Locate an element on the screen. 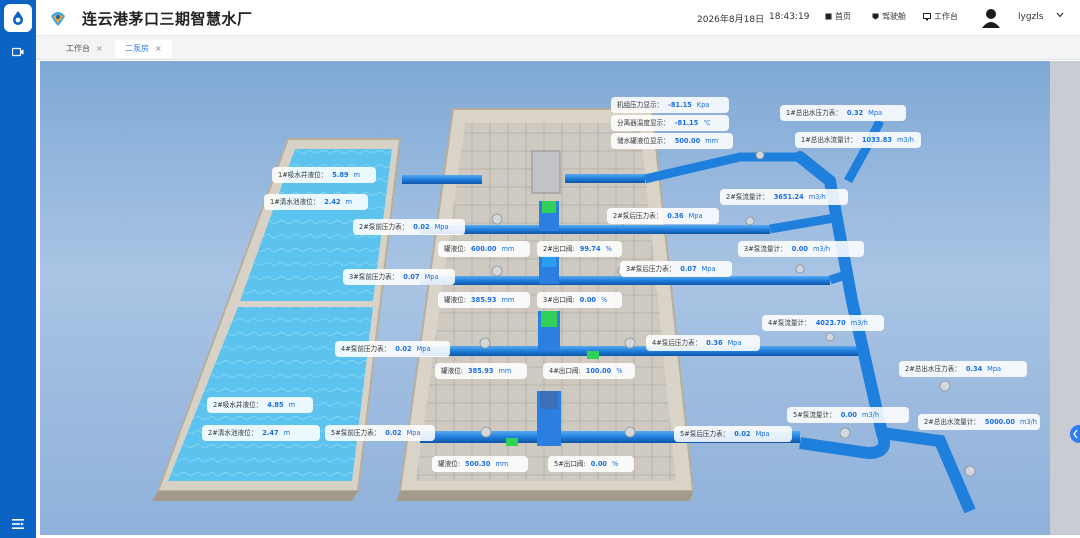 The height and width of the screenshot is (538, 1080). label-unit: ℃ is located at coordinates (707, 123).